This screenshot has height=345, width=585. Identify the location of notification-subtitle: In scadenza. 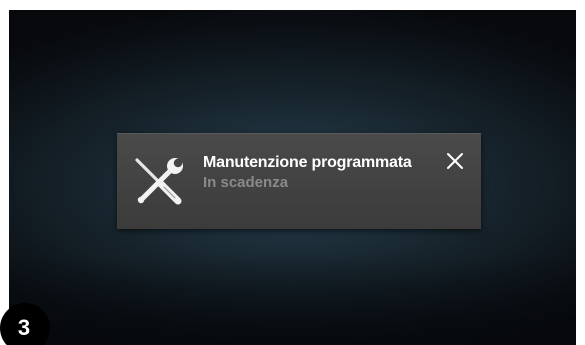
(246, 182).